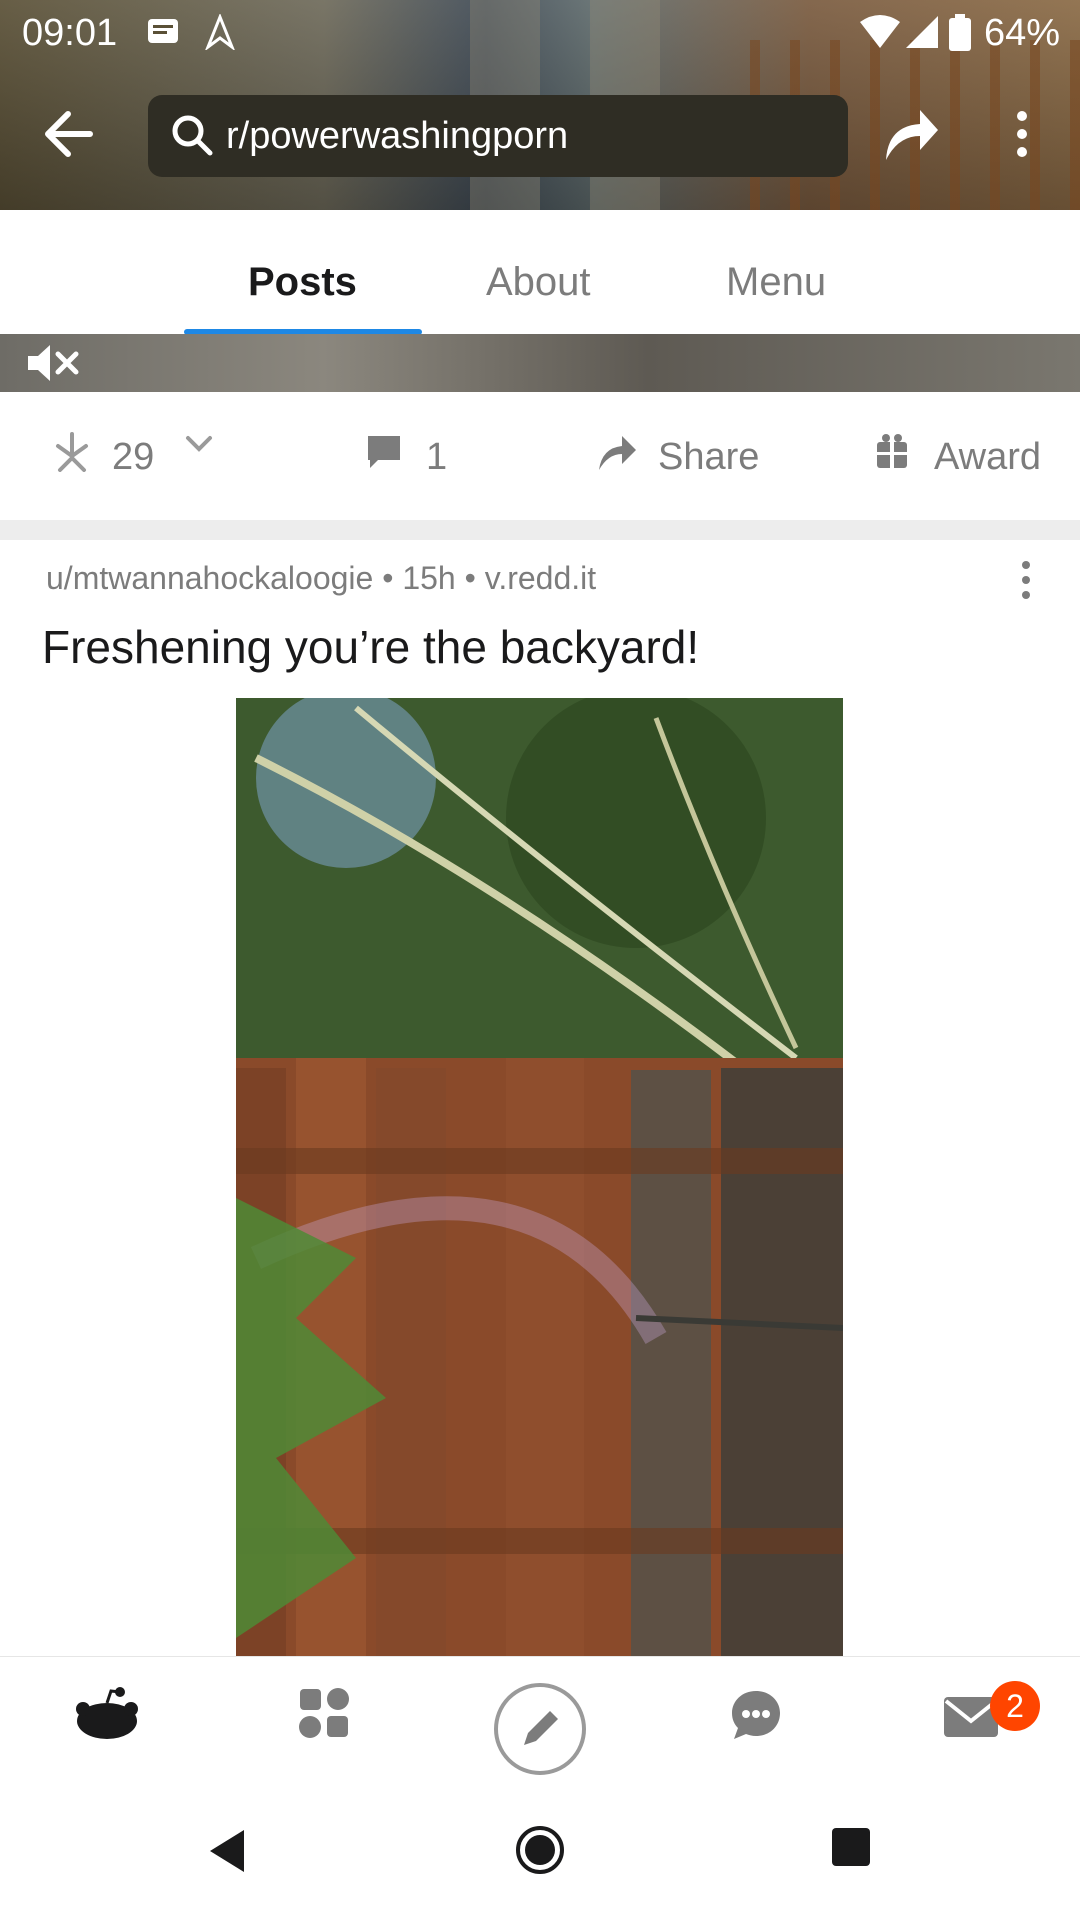 This screenshot has width=1080, height=1920. I want to click on status-bar: 09:01 64%, so click(540, 32).